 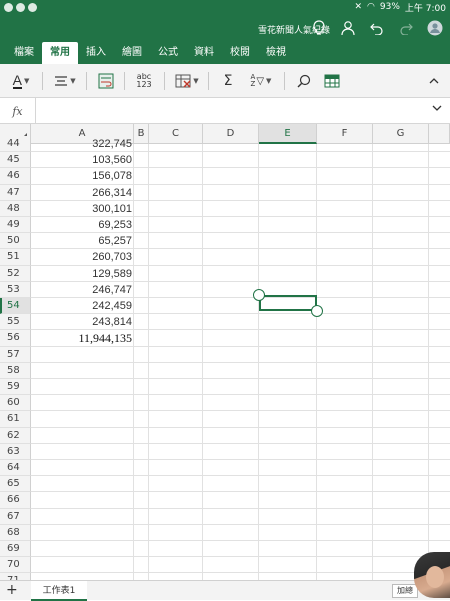 I want to click on find-button, so click(x=304, y=81).